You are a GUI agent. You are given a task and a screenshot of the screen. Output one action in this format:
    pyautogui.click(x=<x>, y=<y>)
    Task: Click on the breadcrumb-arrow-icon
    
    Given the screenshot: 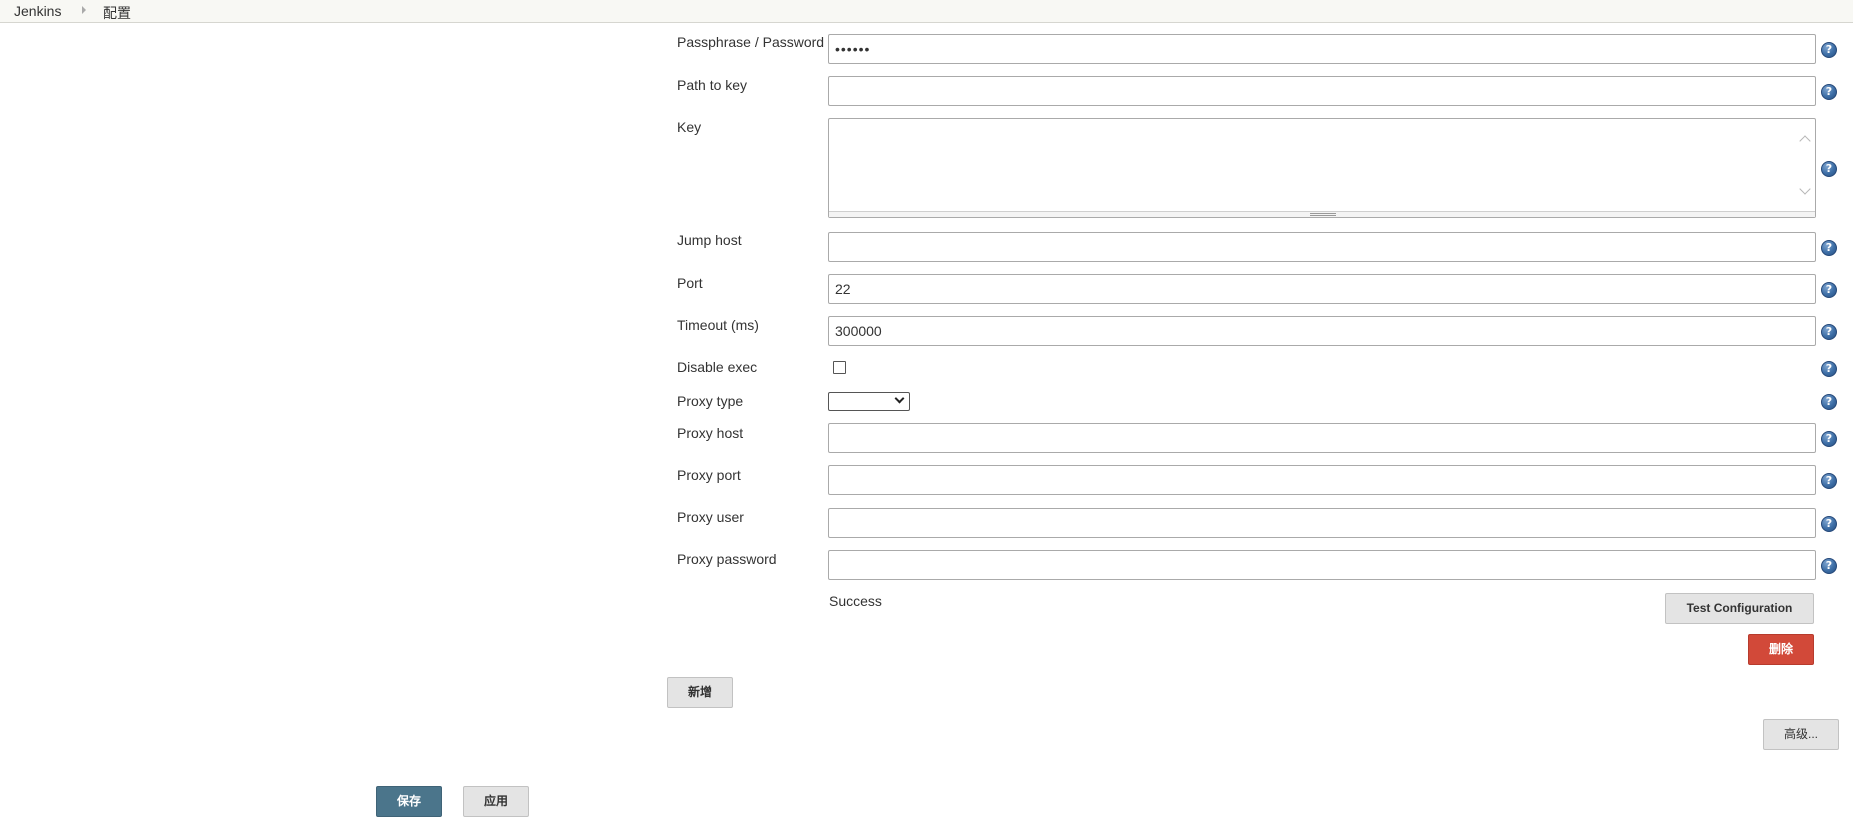 What is the action you would take?
    pyautogui.click(x=84, y=10)
    